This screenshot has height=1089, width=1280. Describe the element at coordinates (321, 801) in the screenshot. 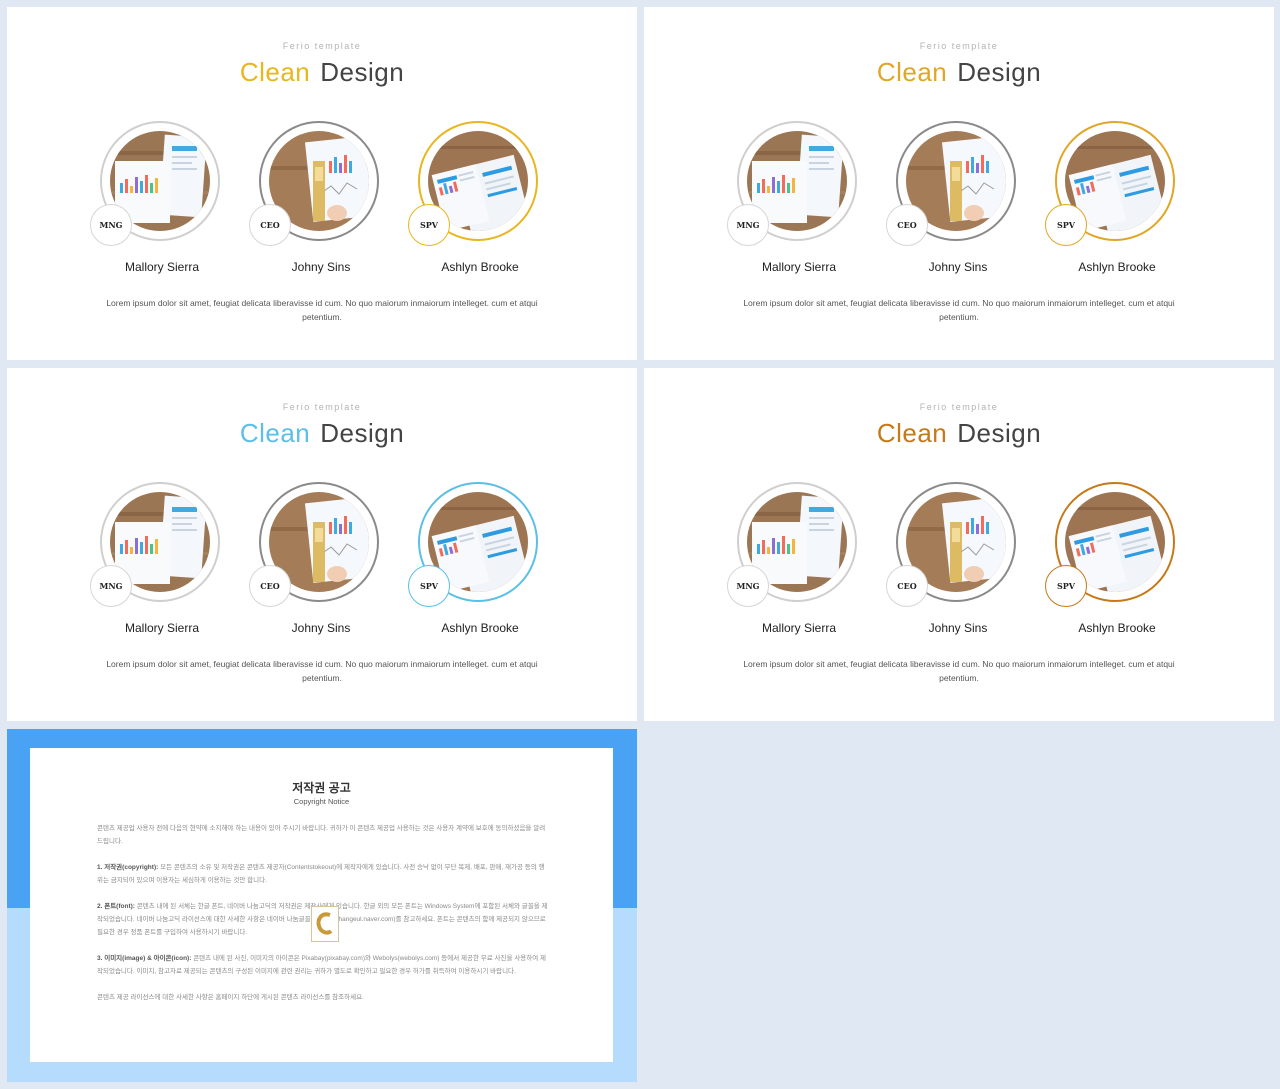

I see `notice-subtitle: Copyright Notice` at that location.